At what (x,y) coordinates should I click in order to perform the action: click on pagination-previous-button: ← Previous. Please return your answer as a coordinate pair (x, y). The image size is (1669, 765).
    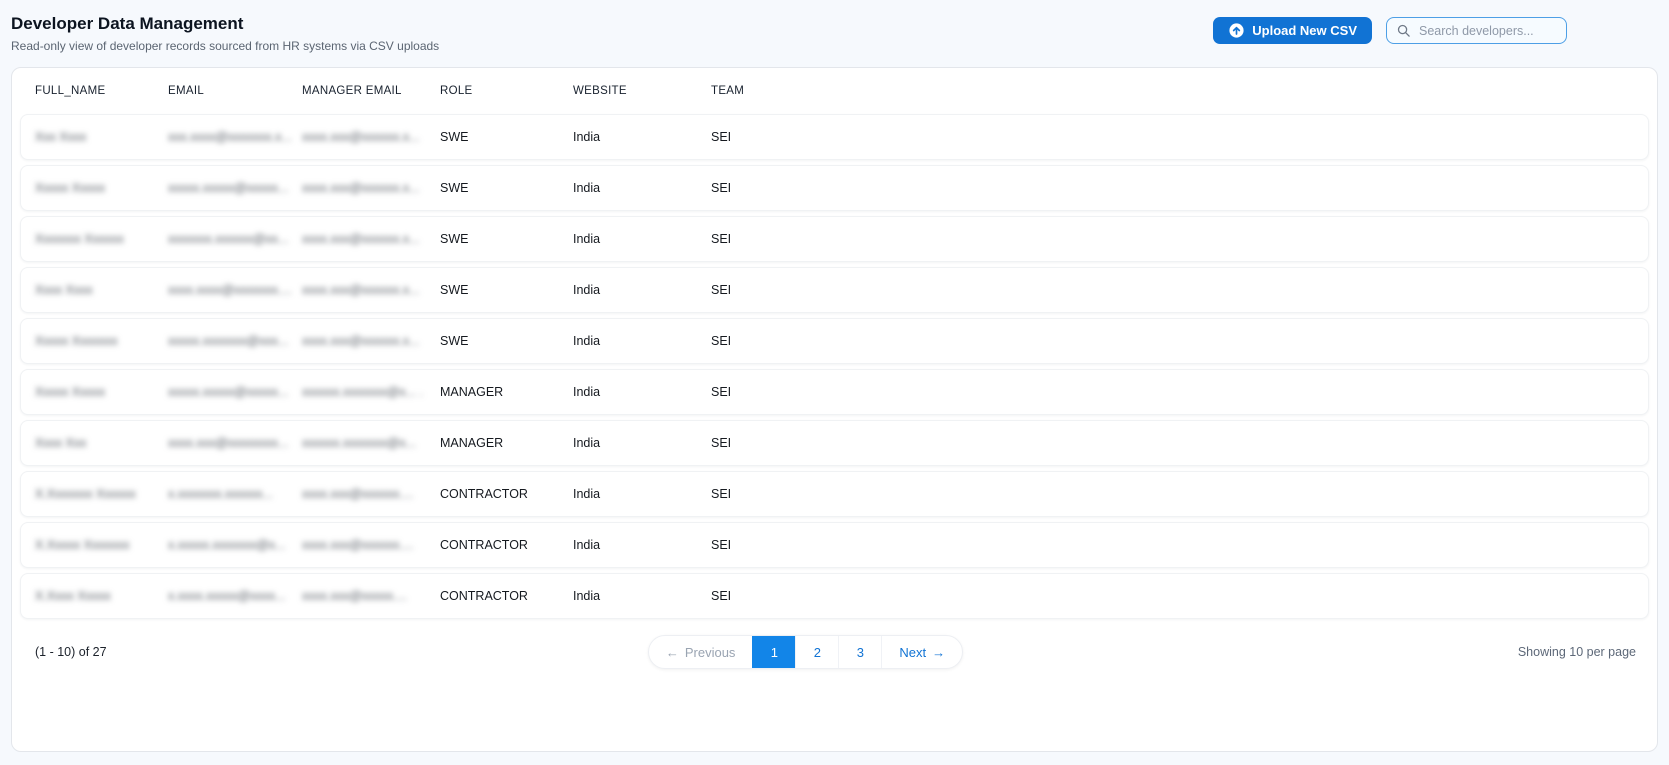
    Looking at the image, I should click on (701, 652).